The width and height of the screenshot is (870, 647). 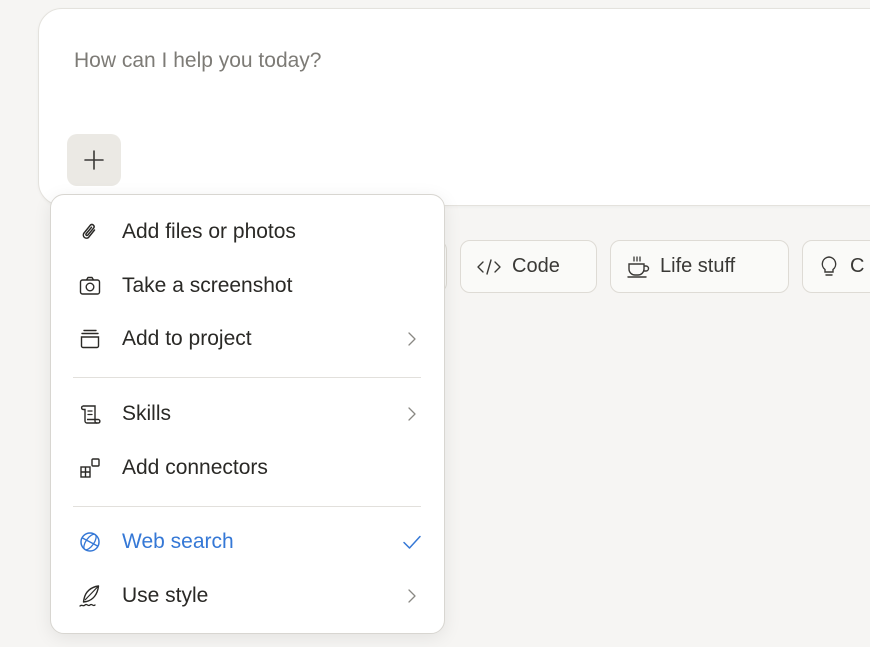 What do you see at coordinates (90, 414) in the screenshot?
I see `scroll-icon` at bounding box center [90, 414].